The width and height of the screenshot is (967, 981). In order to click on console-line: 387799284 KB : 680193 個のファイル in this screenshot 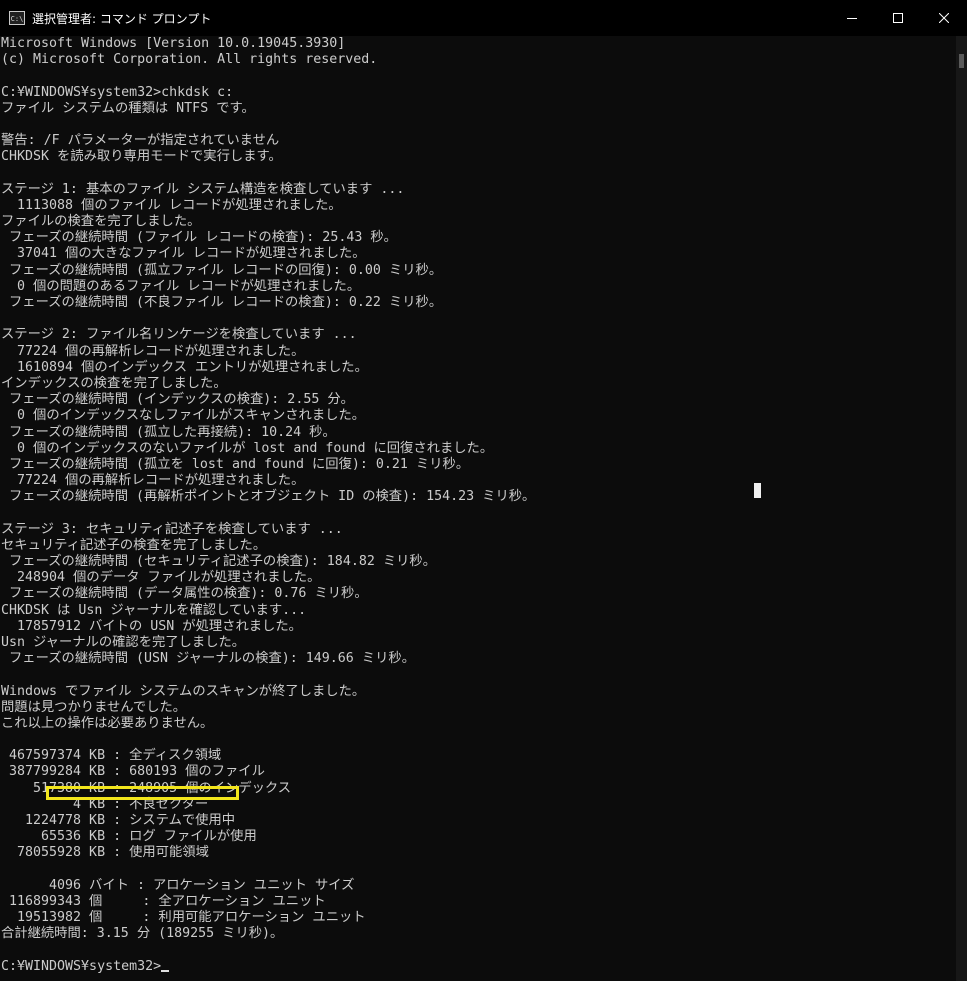, I will do `click(133, 772)`.